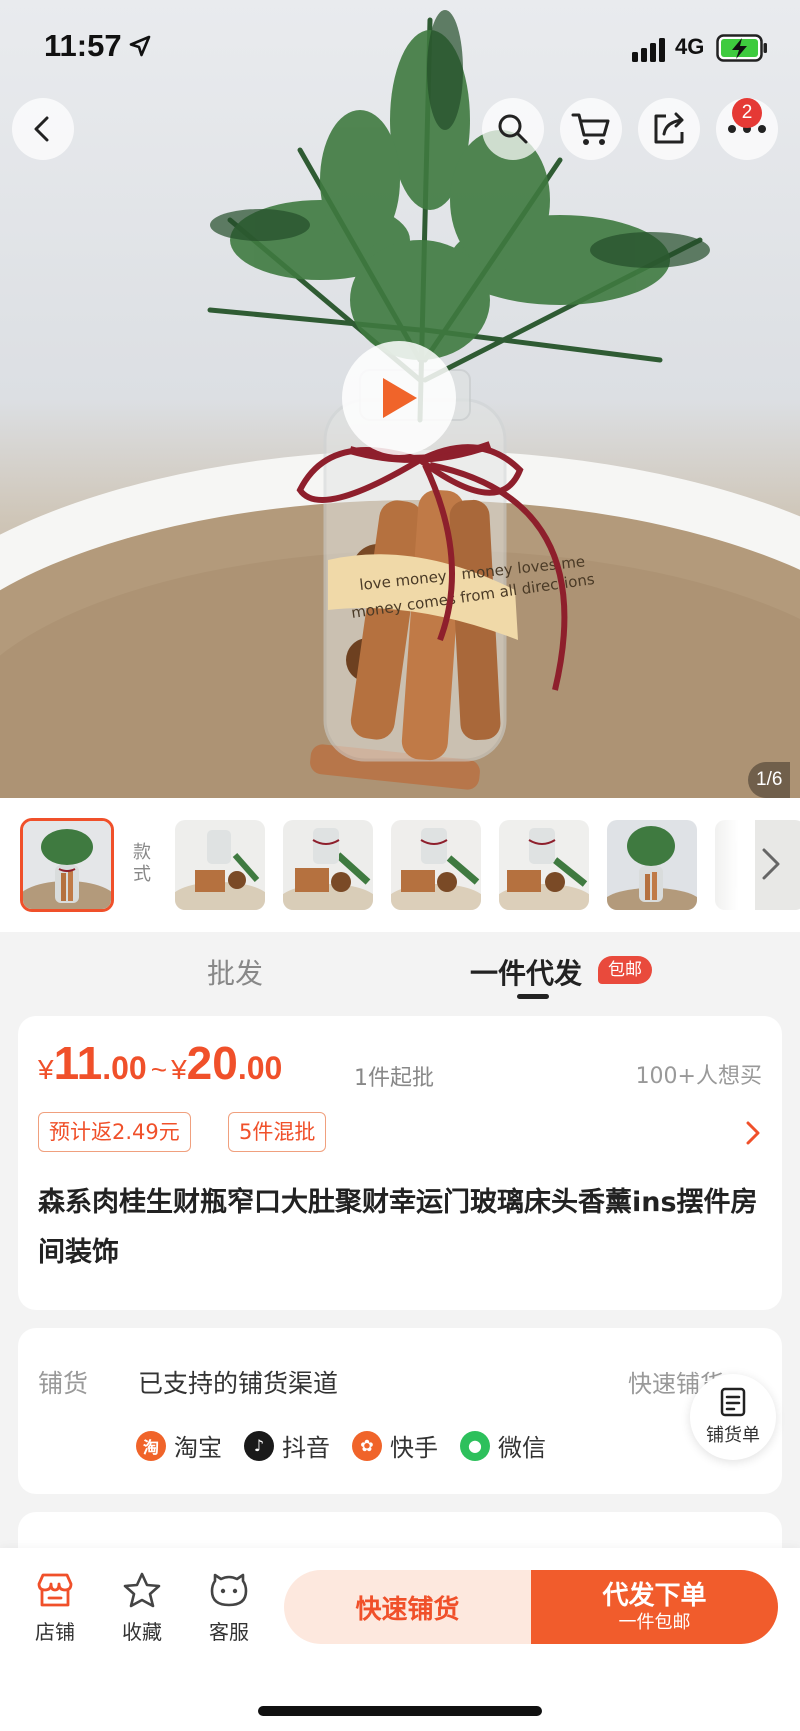 Image resolution: width=800 pixels, height=1731 pixels. Describe the element at coordinates (475, 1445) in the screenshot. I see `wechat-icon: ●` at that location.